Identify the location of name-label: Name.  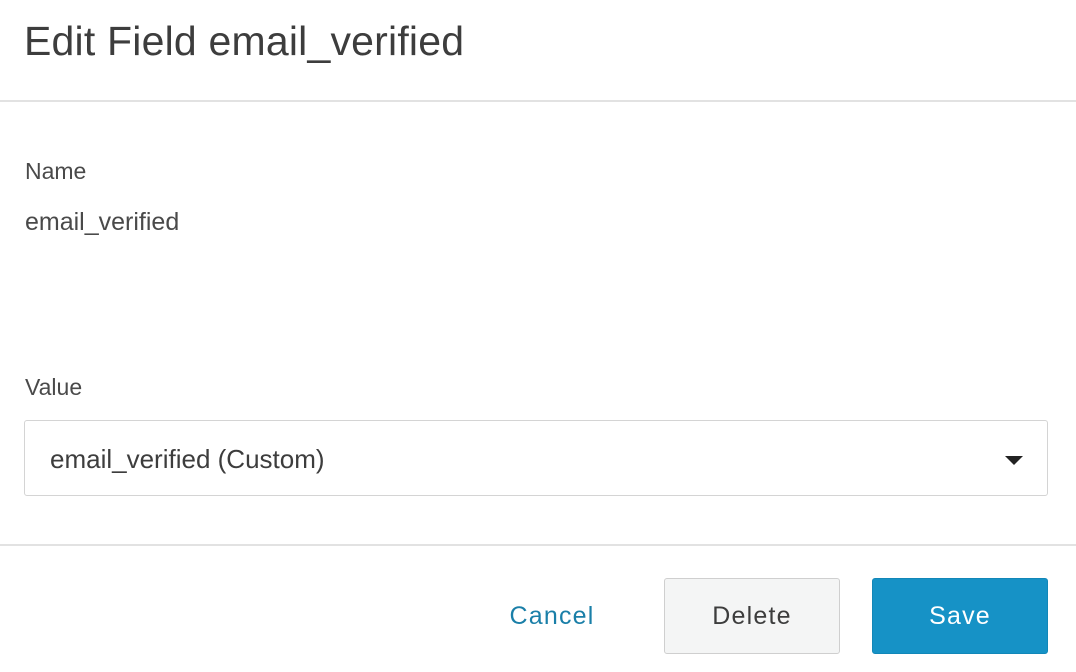
(56, 171).